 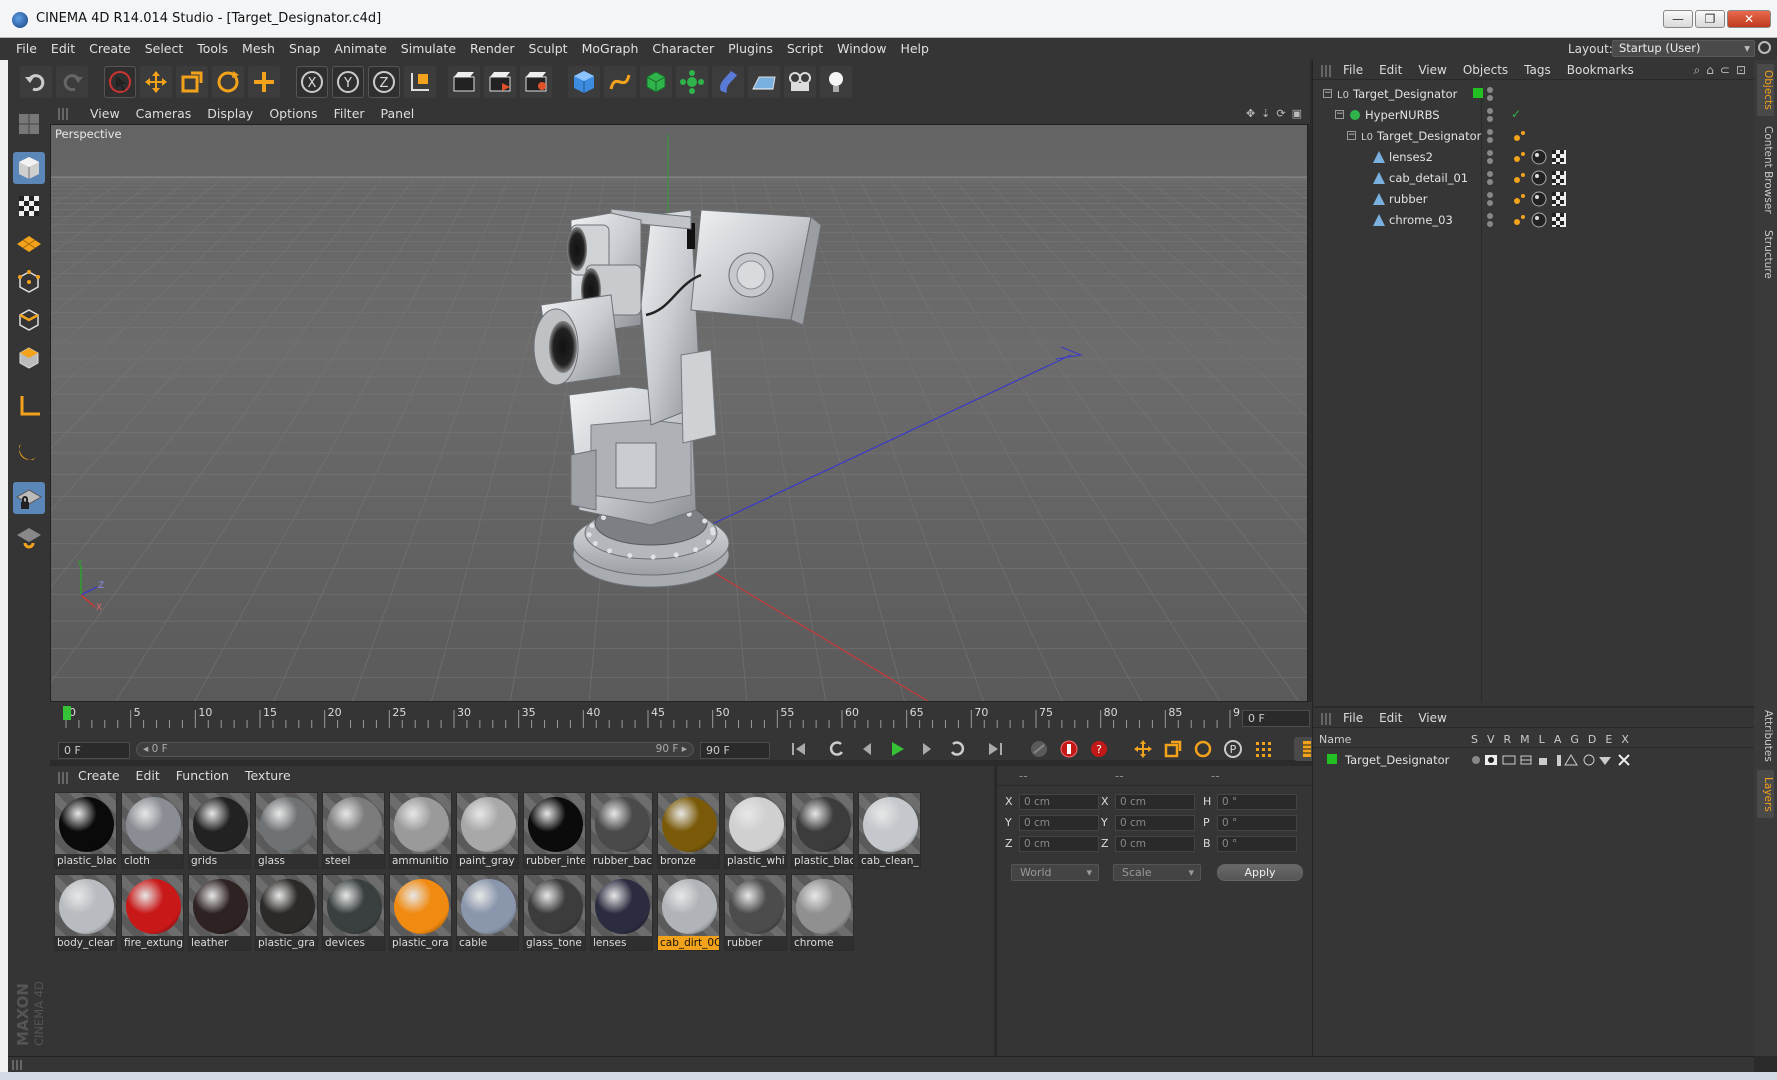 What do you see at coordinates (1697, 70) in the screenshot?
I see `search-icon: ⌕` at bounding box center [1697, 70].